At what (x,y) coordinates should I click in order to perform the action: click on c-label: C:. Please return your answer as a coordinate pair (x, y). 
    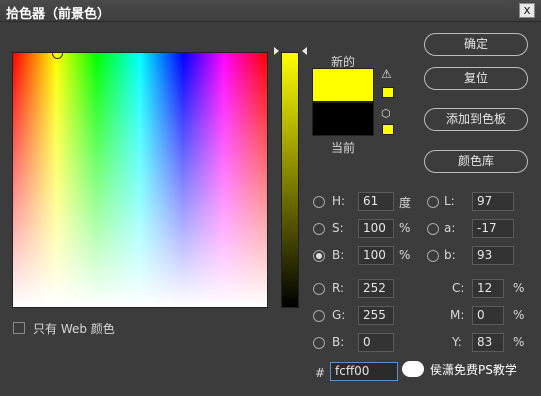
    Looking at the image, I should click on (458, 288).